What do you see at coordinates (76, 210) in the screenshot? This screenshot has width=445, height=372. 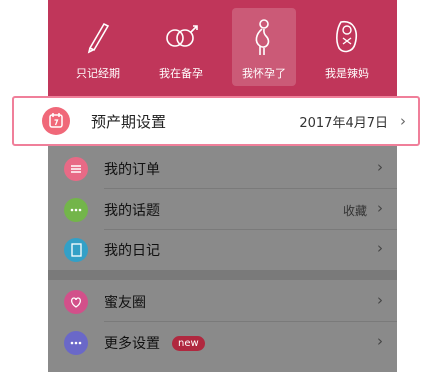 I see `chat-bubble-icon` at bounding box center [76, 210].